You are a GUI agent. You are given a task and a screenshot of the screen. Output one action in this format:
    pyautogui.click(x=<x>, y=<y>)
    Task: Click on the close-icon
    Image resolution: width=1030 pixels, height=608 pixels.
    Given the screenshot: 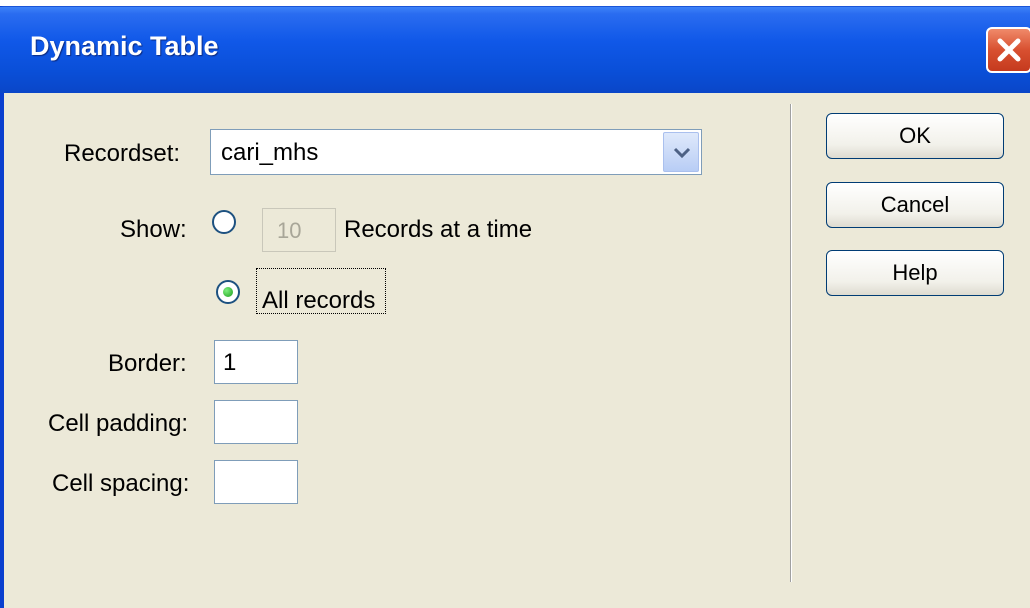 What is the action you would take?
    pyautogui.click(x=1009, y=50)
    